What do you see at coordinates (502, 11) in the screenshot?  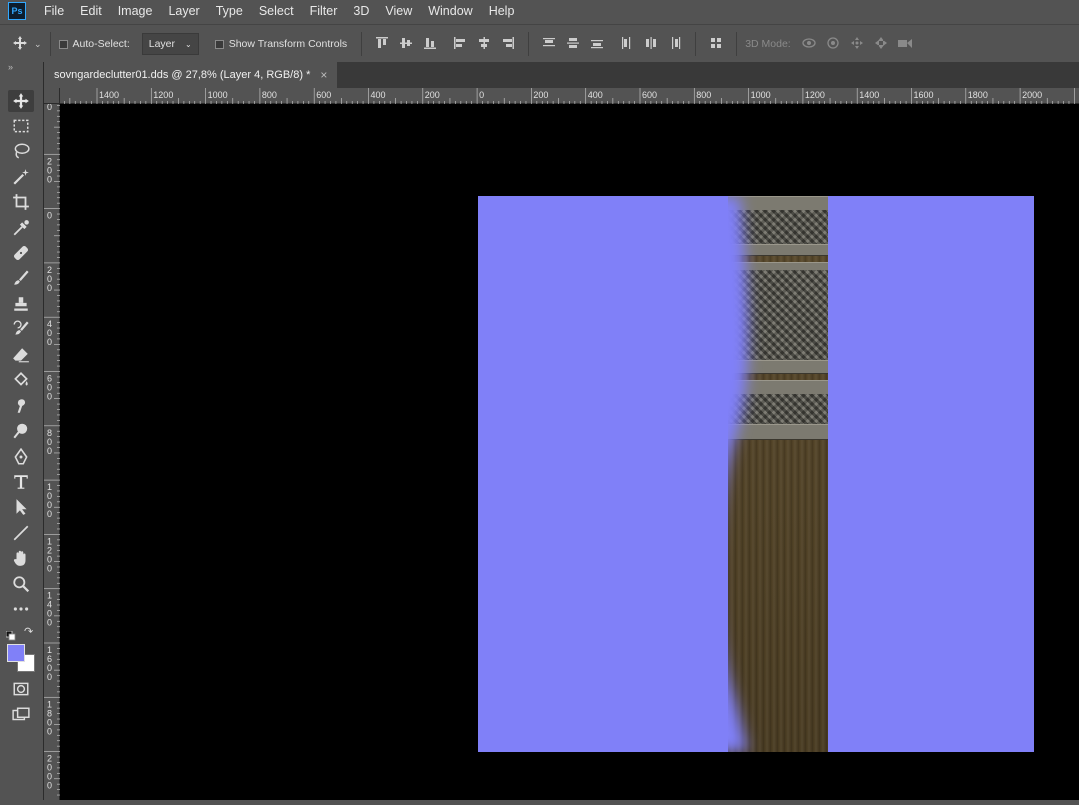 I see `menu-help: Help` at bounding box center [502, 11].